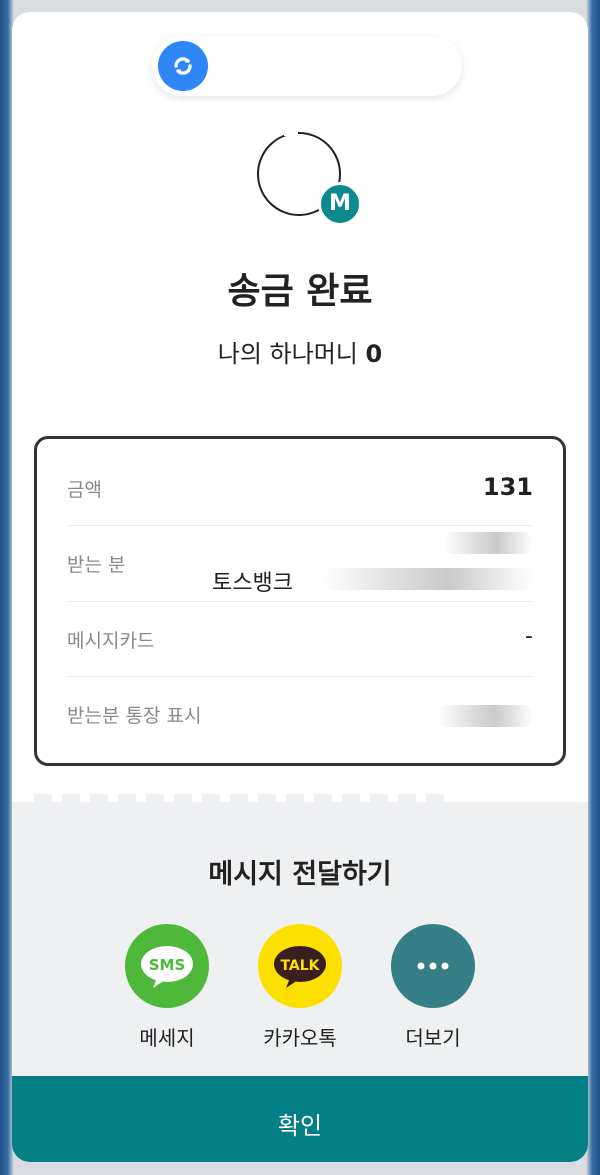 The width and height of the screenshot is (600, 1175). What do you see at coordinates (183, 66) in the screenshot?
I see `toss-logo-icon` at bounding box center [183, 66].